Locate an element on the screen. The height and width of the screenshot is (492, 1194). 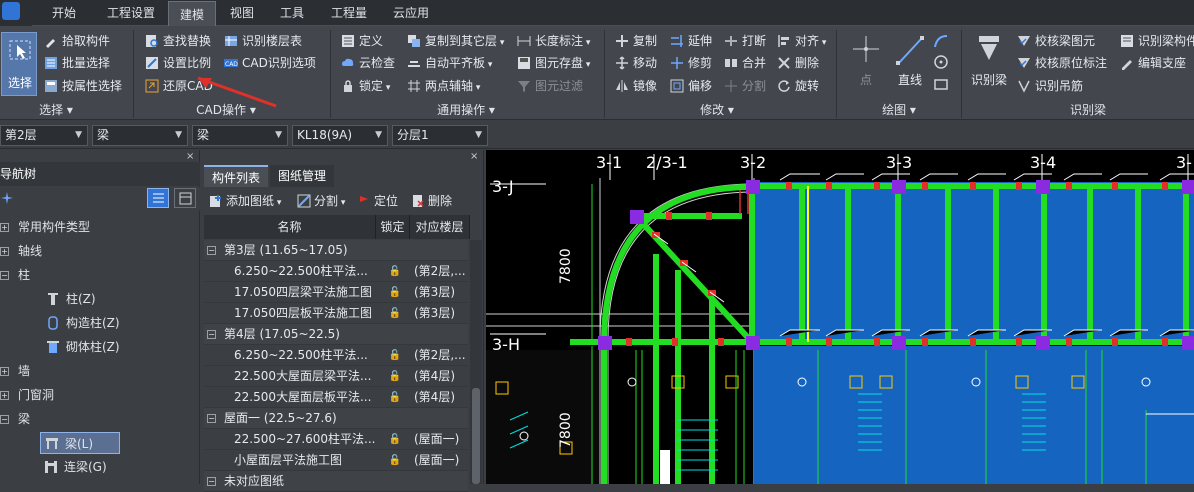
component-name-select: KL18(9A) ▼ is located at coordinates (340, 135).